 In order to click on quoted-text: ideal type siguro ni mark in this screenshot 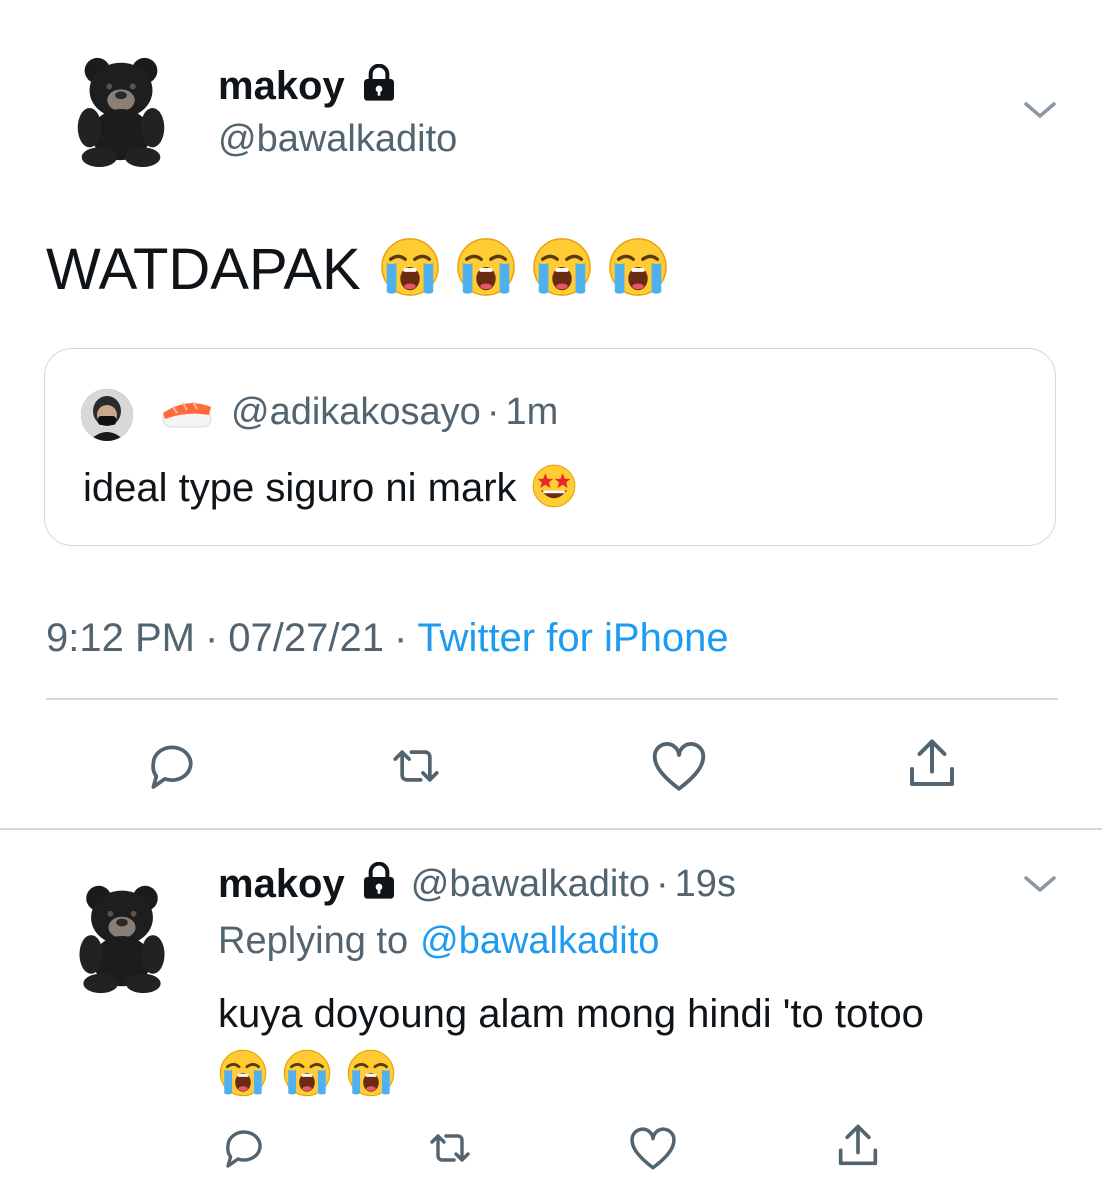, I will do `click(300, 488)`.